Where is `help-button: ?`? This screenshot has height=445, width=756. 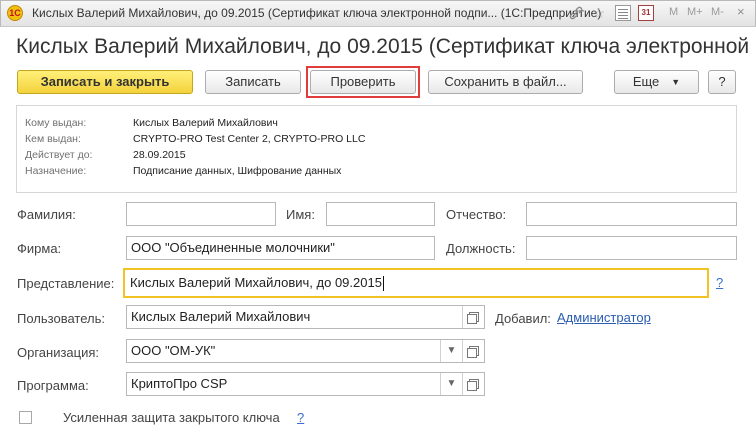 help-button: ? is located at coordinates (722, 82).